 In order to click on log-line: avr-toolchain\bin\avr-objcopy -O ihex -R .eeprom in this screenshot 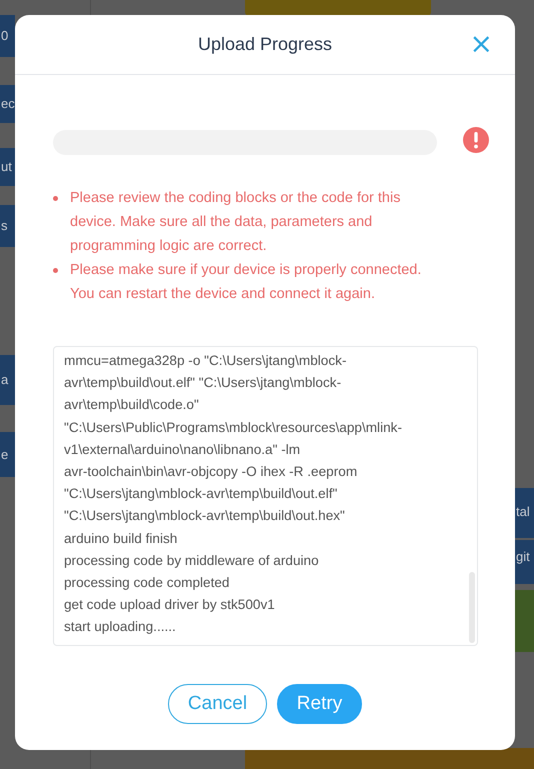, I will do `click(211, 472)`.